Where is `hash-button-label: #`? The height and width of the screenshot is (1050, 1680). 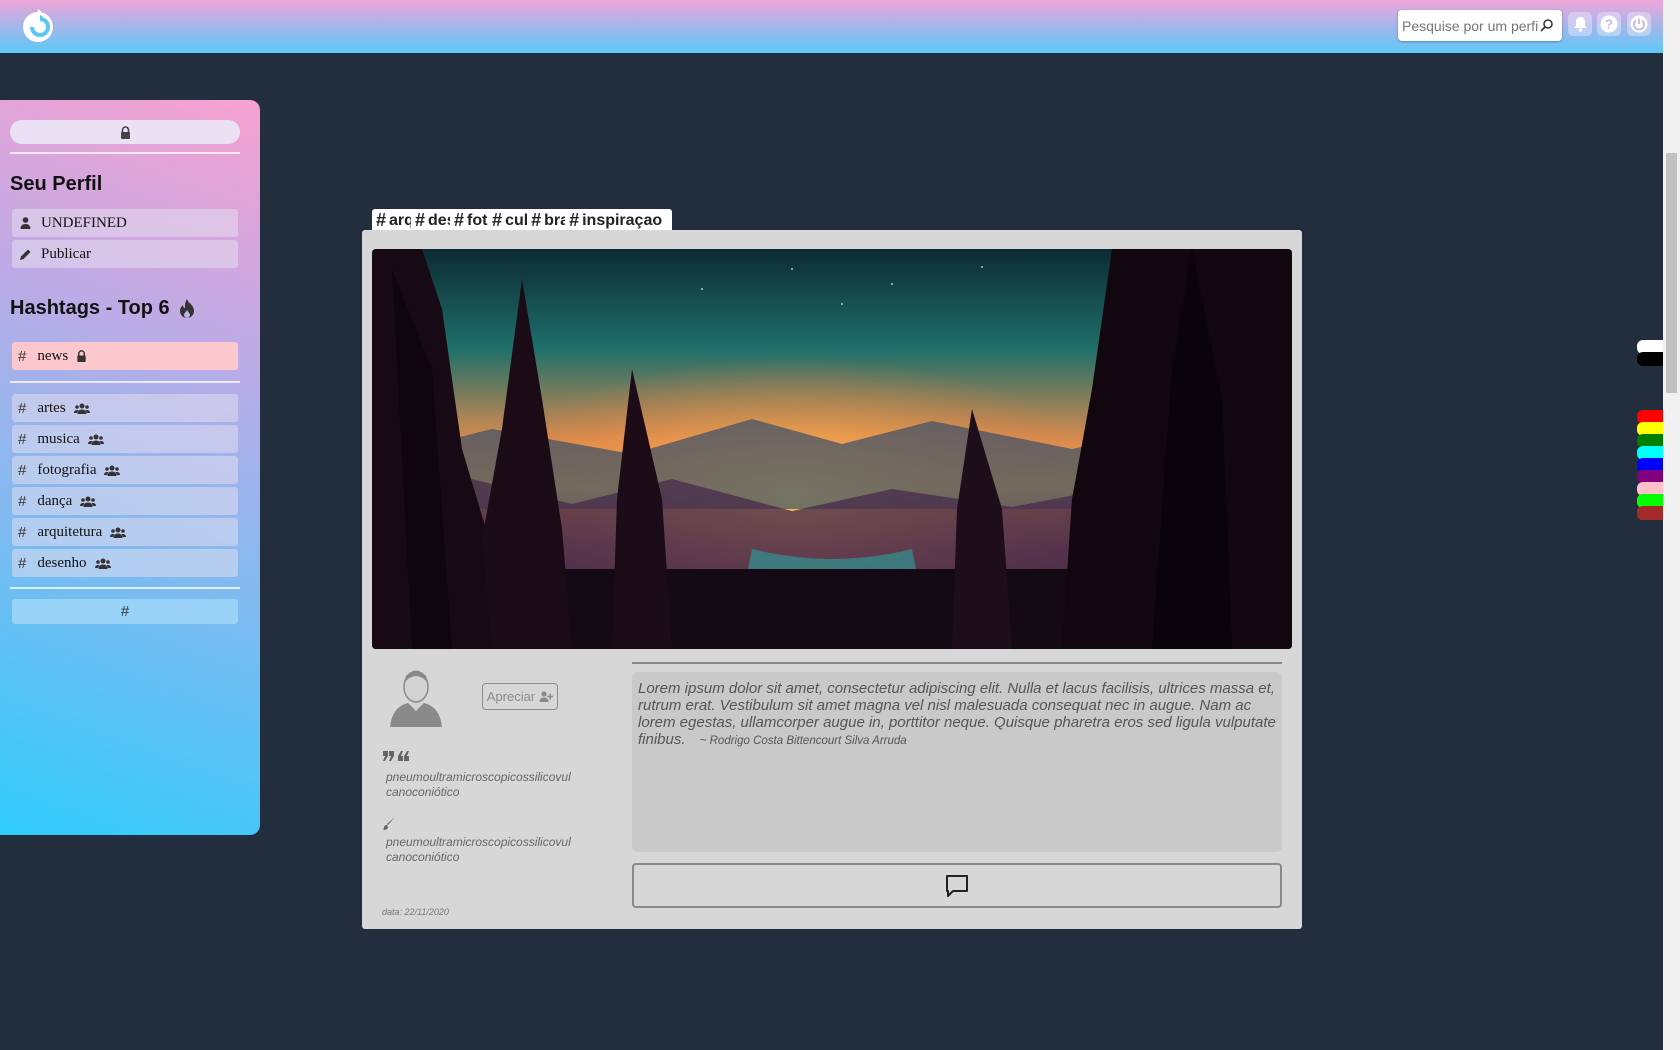 hash-button-label: # is located at coordinates (125, 611).